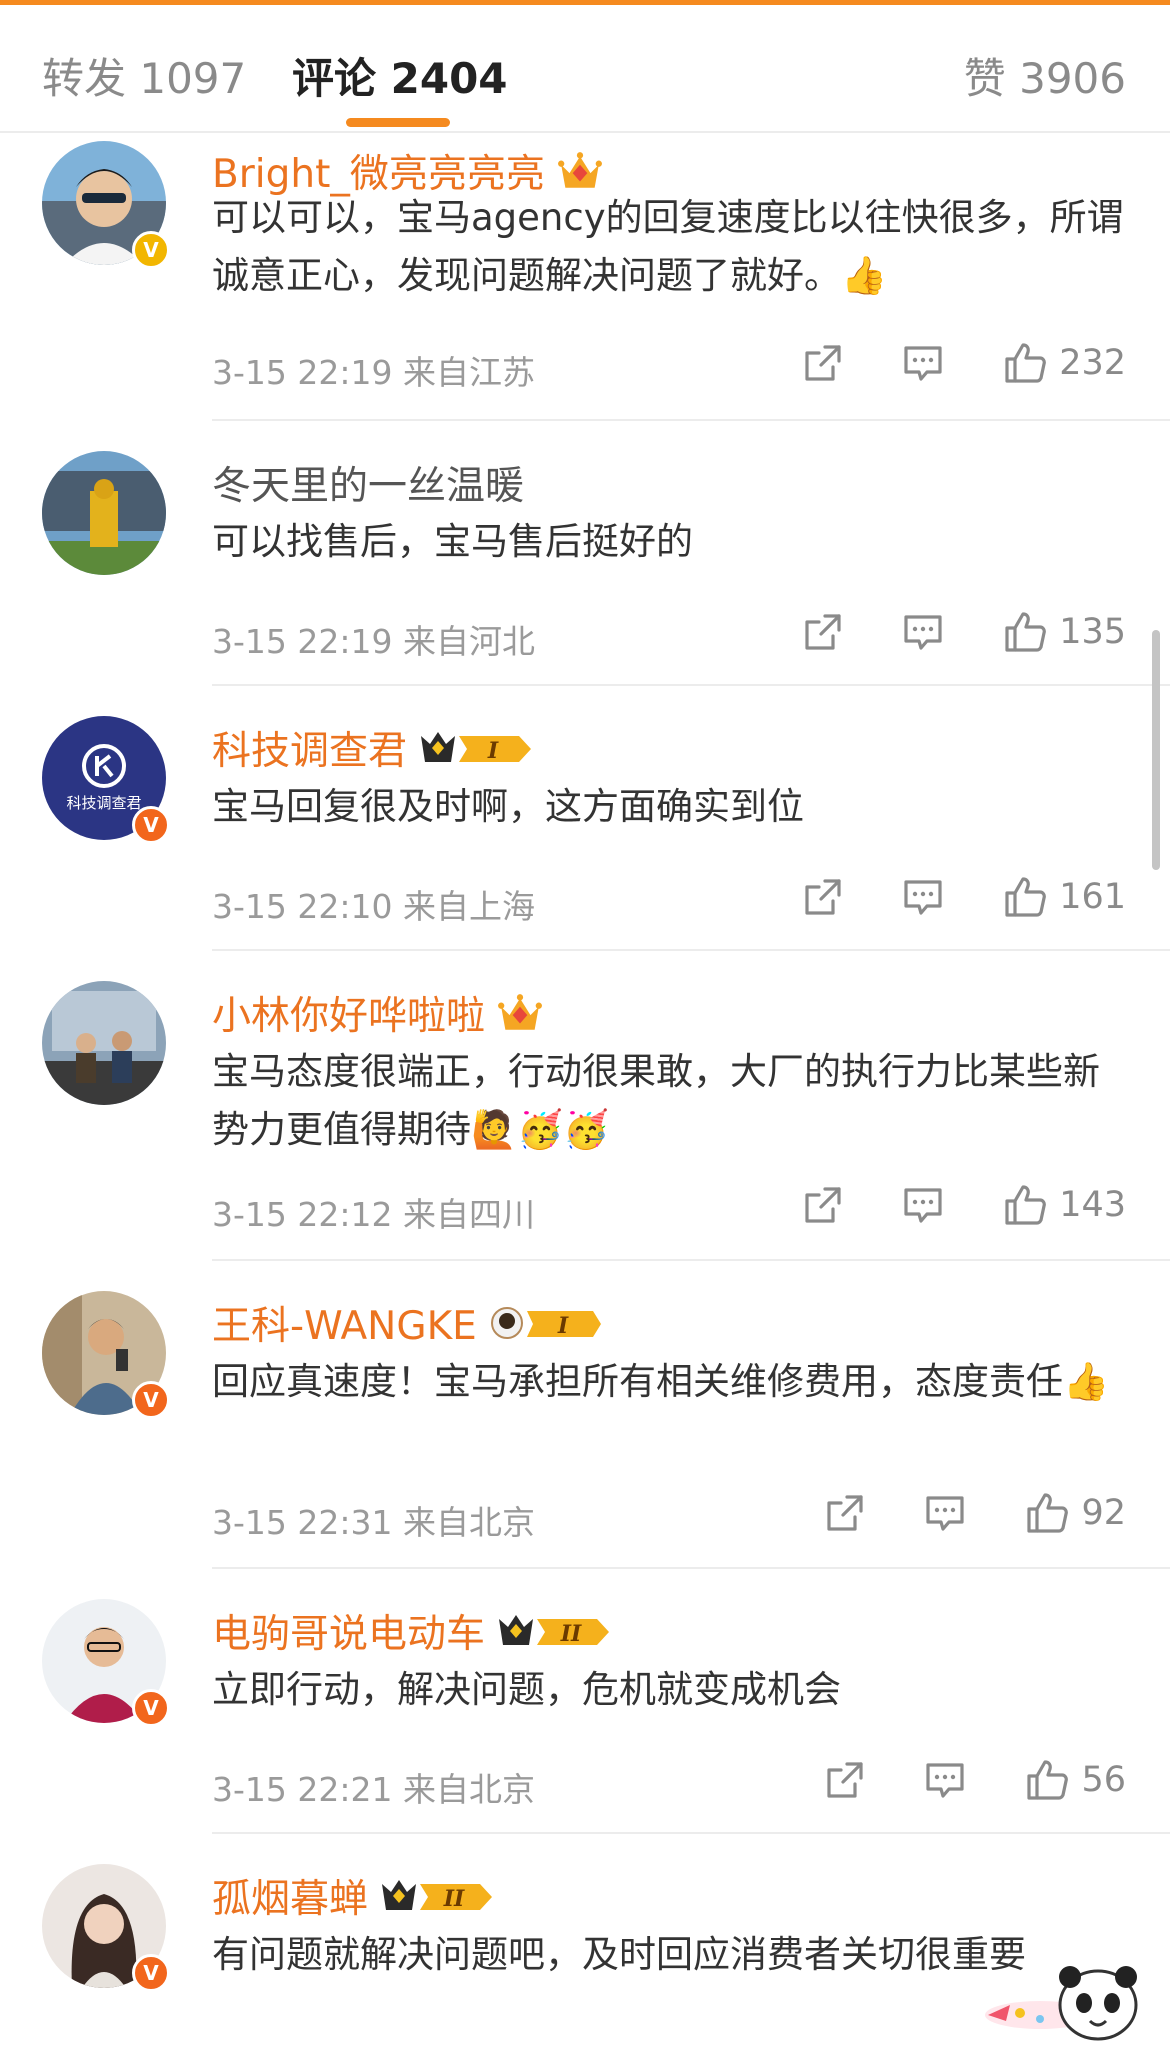 The height and width of the screenshot is (2052, 1170). What do you see at coordinates (290, 1899) in the screenshot?
I see `username-text: 孤烟暮蝉` at bounding box center [290, 1899].